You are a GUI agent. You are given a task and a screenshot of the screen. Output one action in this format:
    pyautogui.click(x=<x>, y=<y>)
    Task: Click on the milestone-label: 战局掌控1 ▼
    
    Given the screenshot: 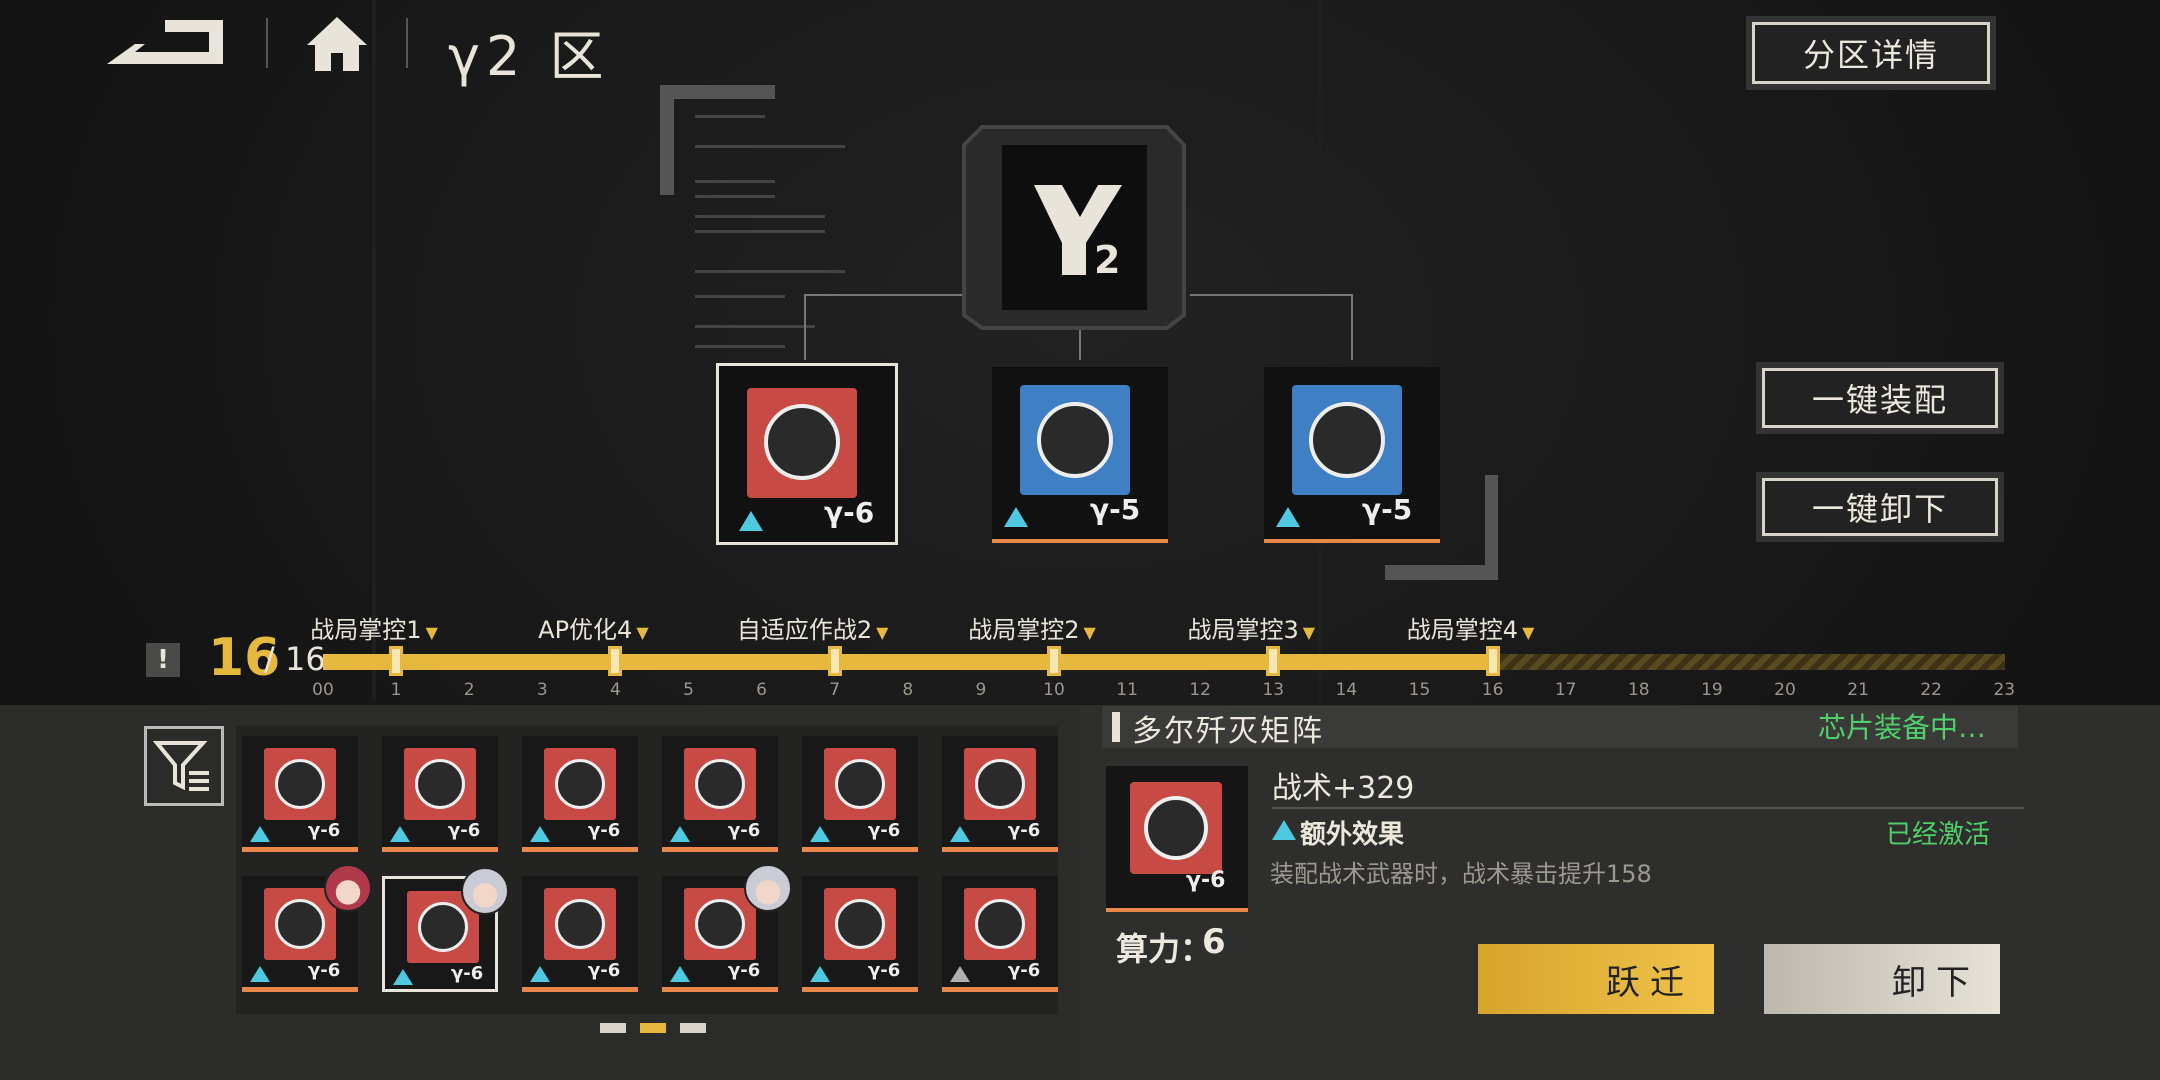 What is the action you would take?
    pyautogui.click(x=374, y=627)
    